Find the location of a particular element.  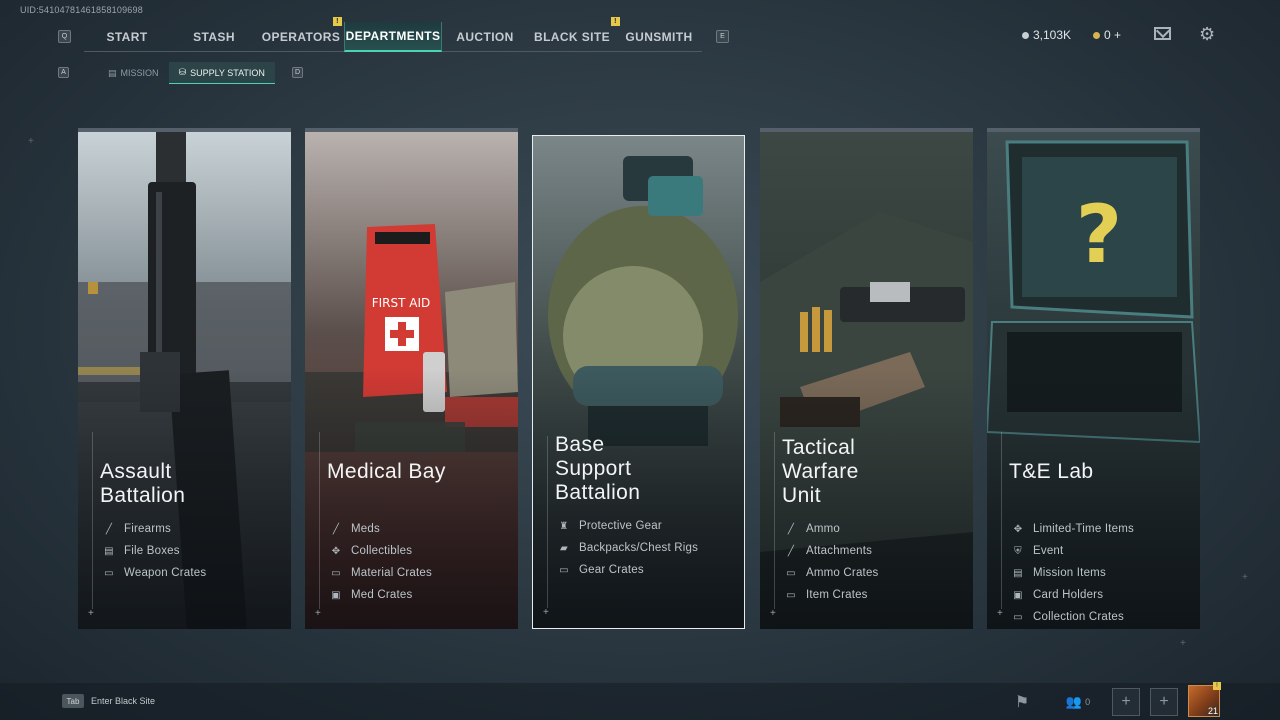

event-icon: ⛨ is located at coordinates (1018, 551).